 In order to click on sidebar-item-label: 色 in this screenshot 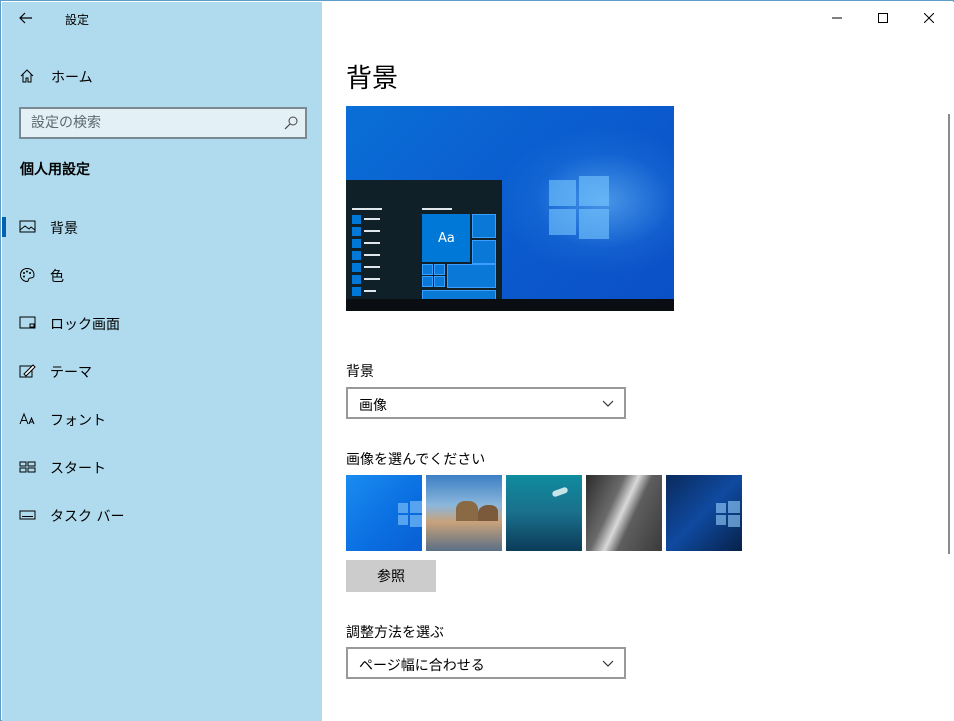, I will do `click(57, 277)`.